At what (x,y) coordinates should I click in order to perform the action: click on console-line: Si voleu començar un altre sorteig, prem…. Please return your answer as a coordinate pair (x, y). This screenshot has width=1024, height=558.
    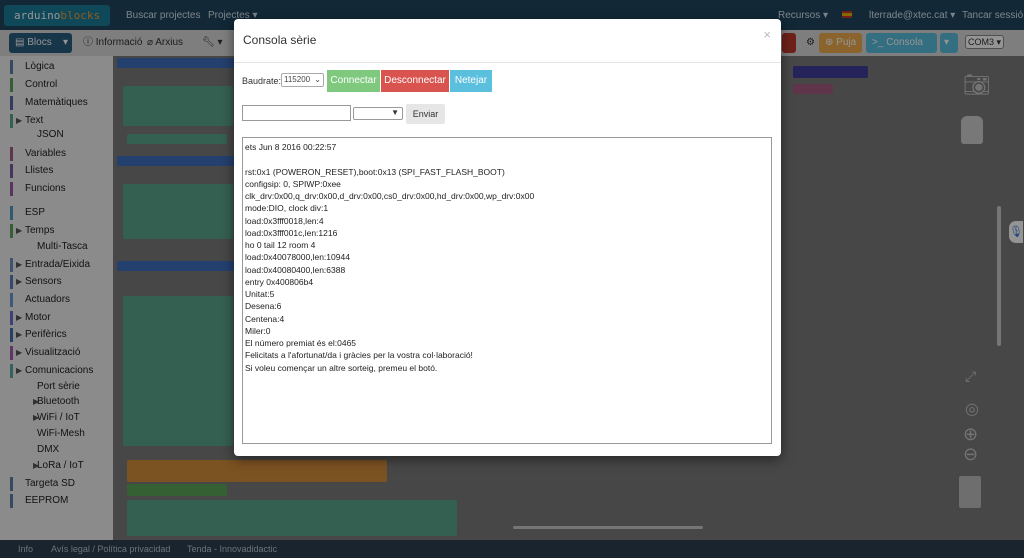
    Looking at the image, I should click on (341, 367).